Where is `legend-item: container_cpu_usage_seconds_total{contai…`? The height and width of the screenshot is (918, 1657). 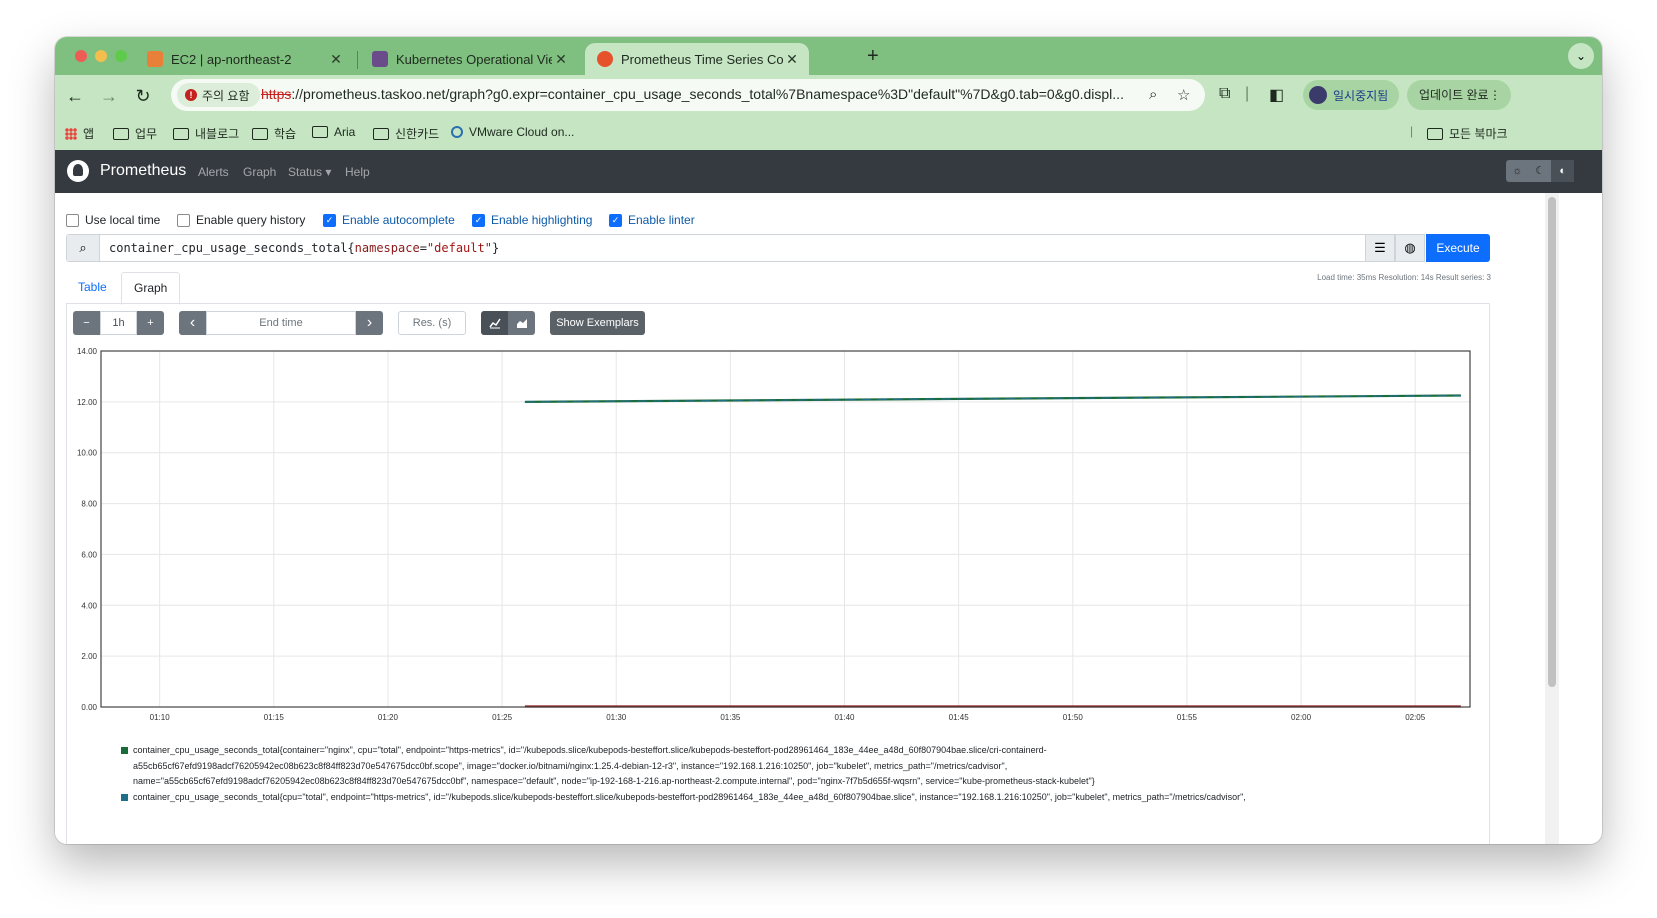 legend-item: container_cpu_usage_seconds_total{contai… is located at coordinates (806, 766).